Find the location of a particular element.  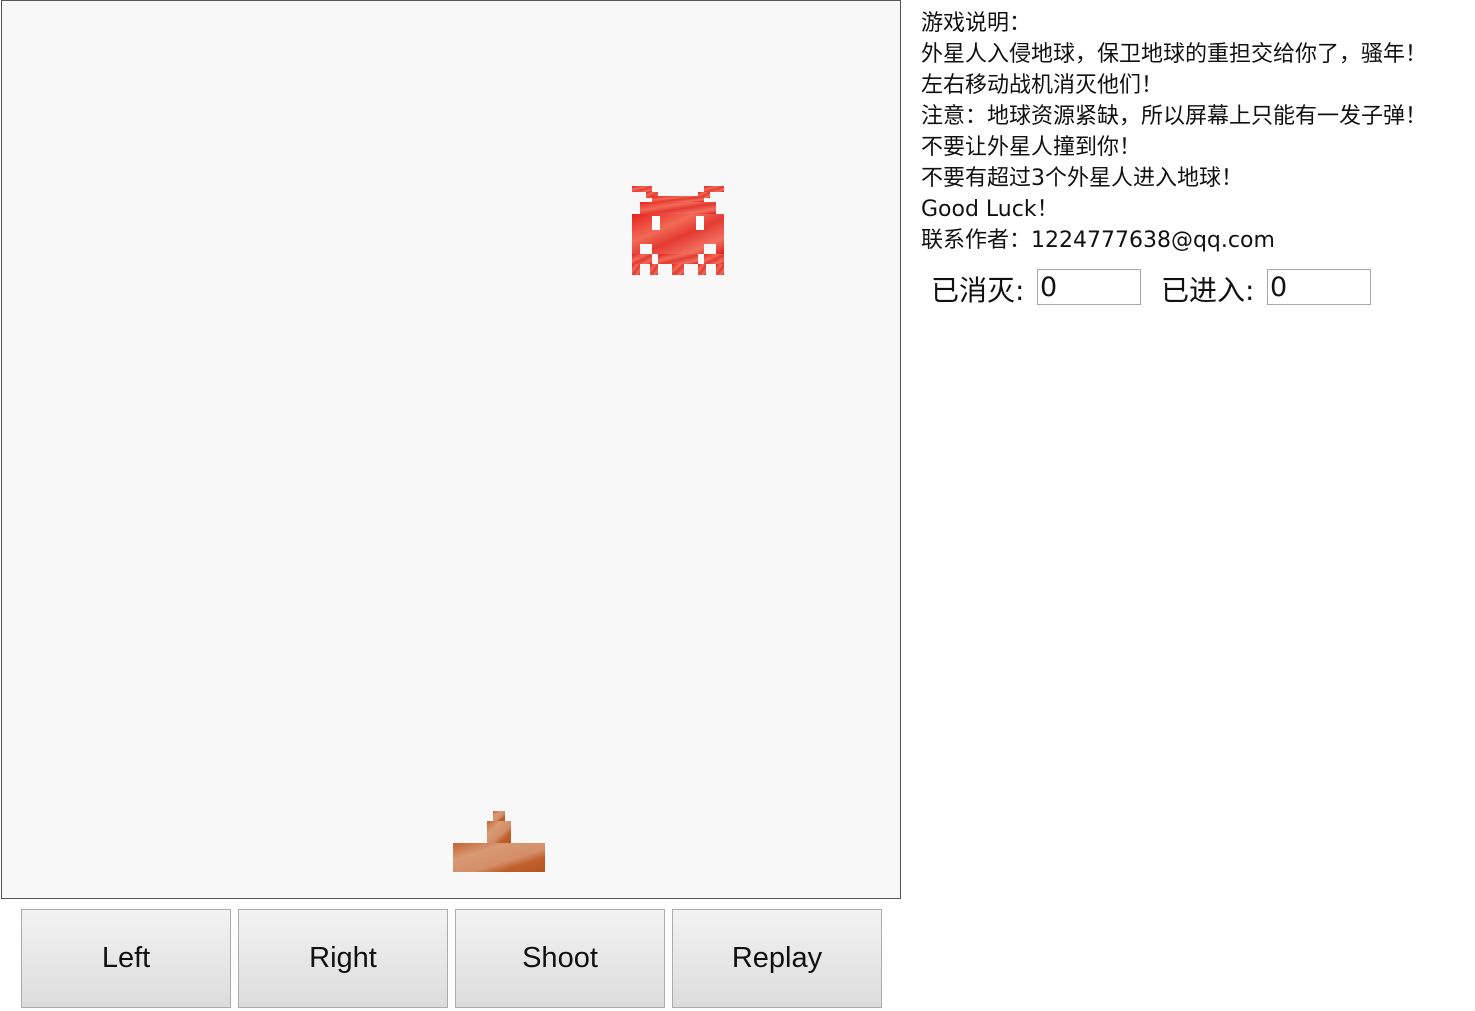

author-contact: 联系作者：1224777638@qq.com is located at coordinates (1098, 240).